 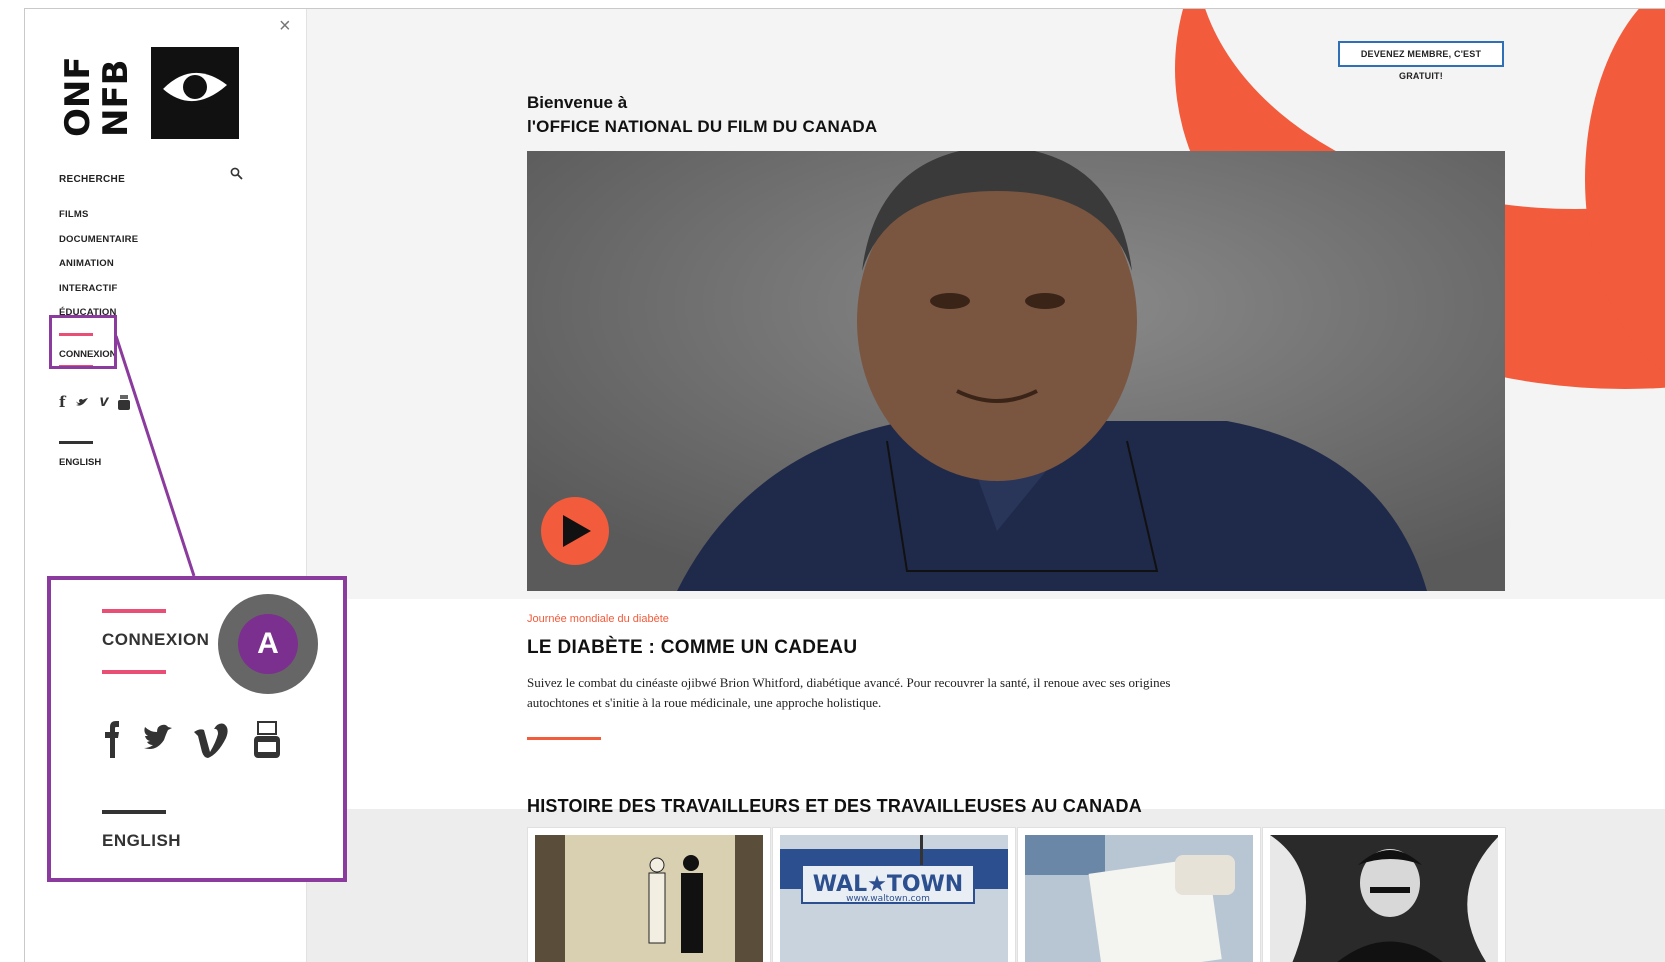 I want to click on nav-item-documentaire: DOCUMENTAIRE, so click(x=98, y=246).